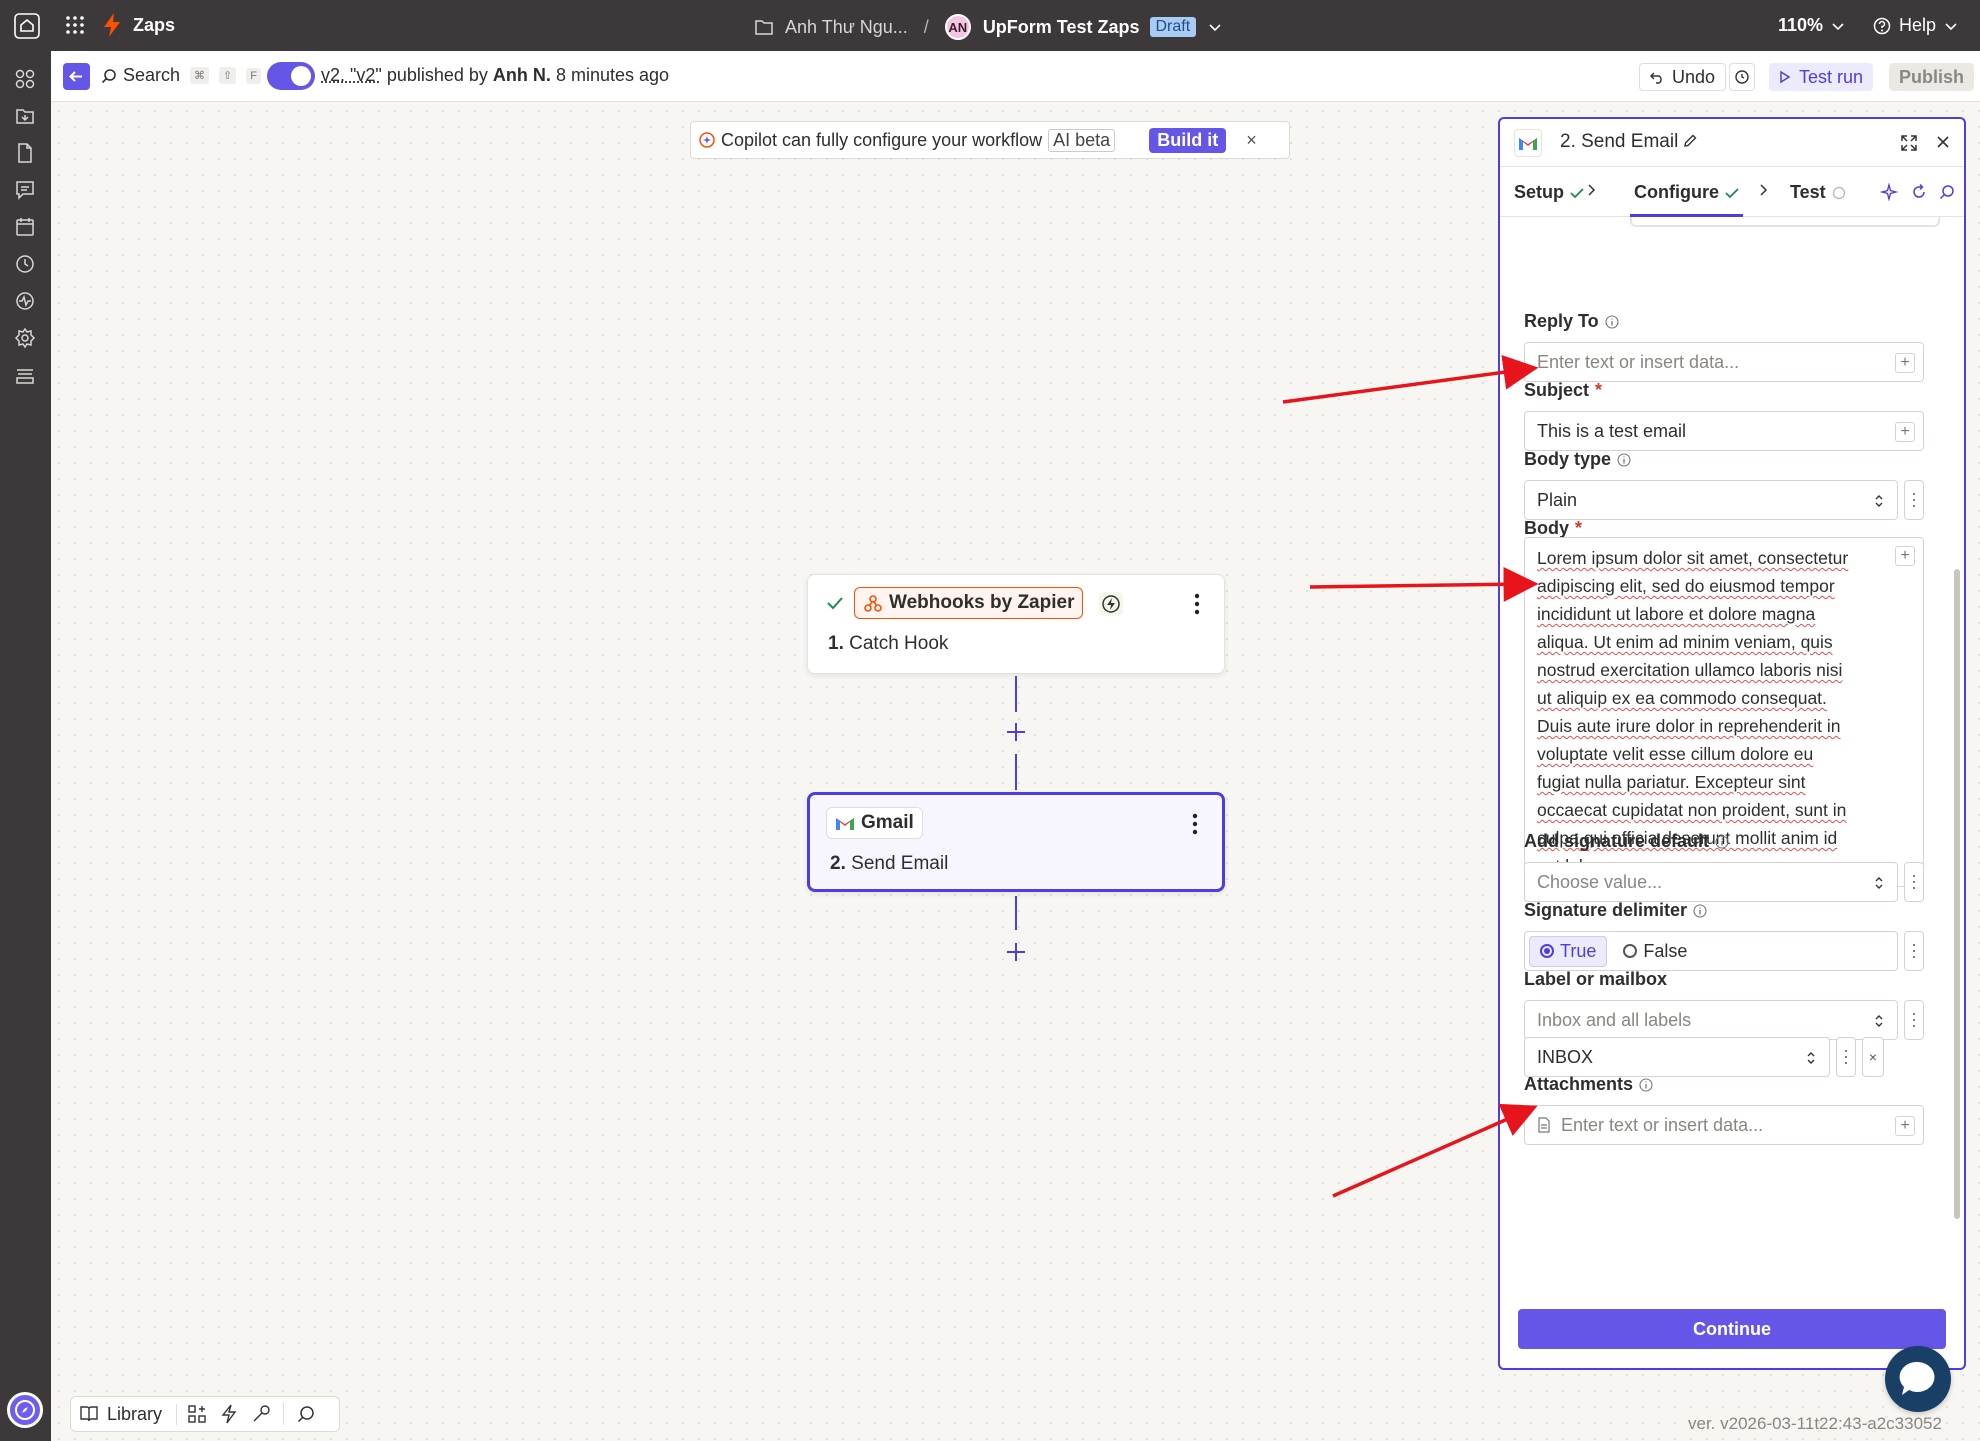  What do you see at coordinates (1957, 894) in the screenshot?
I see `panel-scrollbar` at bounding box center [1957, 894].